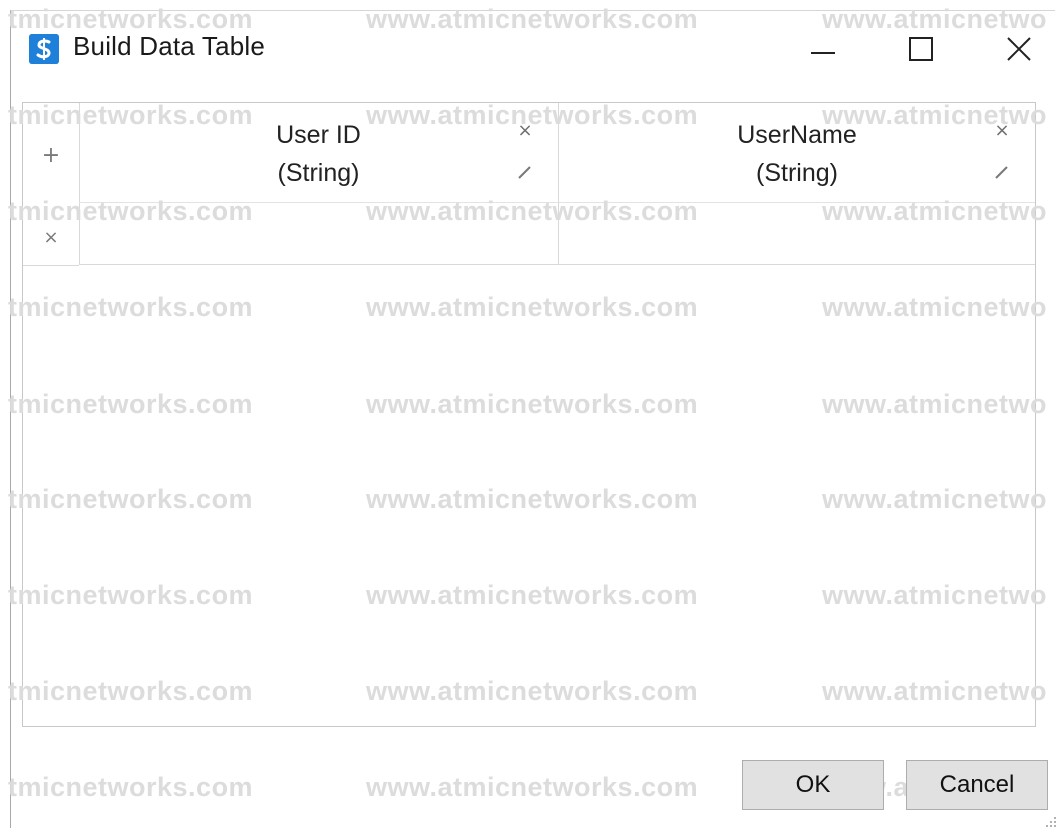 This screenshot has width=1060, height=831. I want to click on column-header-username: UserName (String) ×, so click(797, 153).